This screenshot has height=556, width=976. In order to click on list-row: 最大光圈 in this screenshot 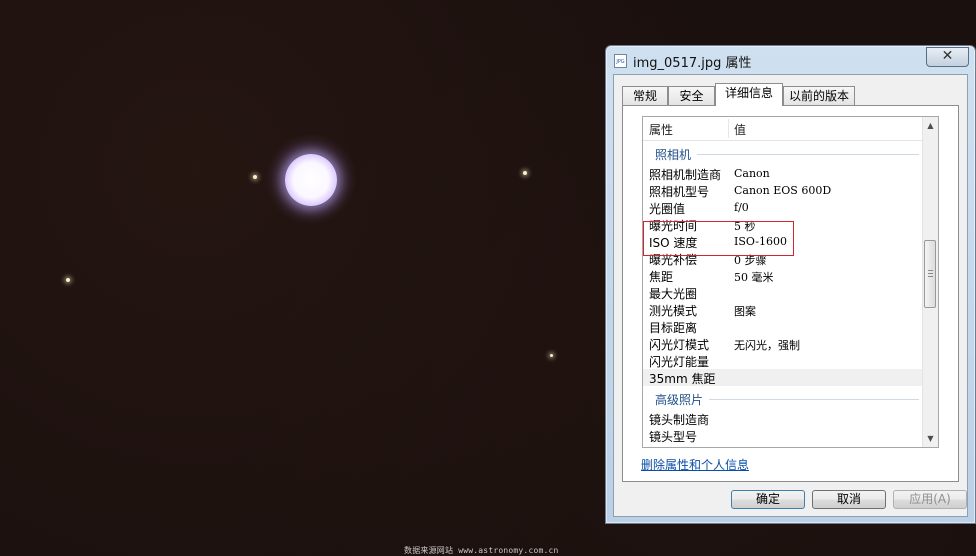, I will do `click(783, 292)`.